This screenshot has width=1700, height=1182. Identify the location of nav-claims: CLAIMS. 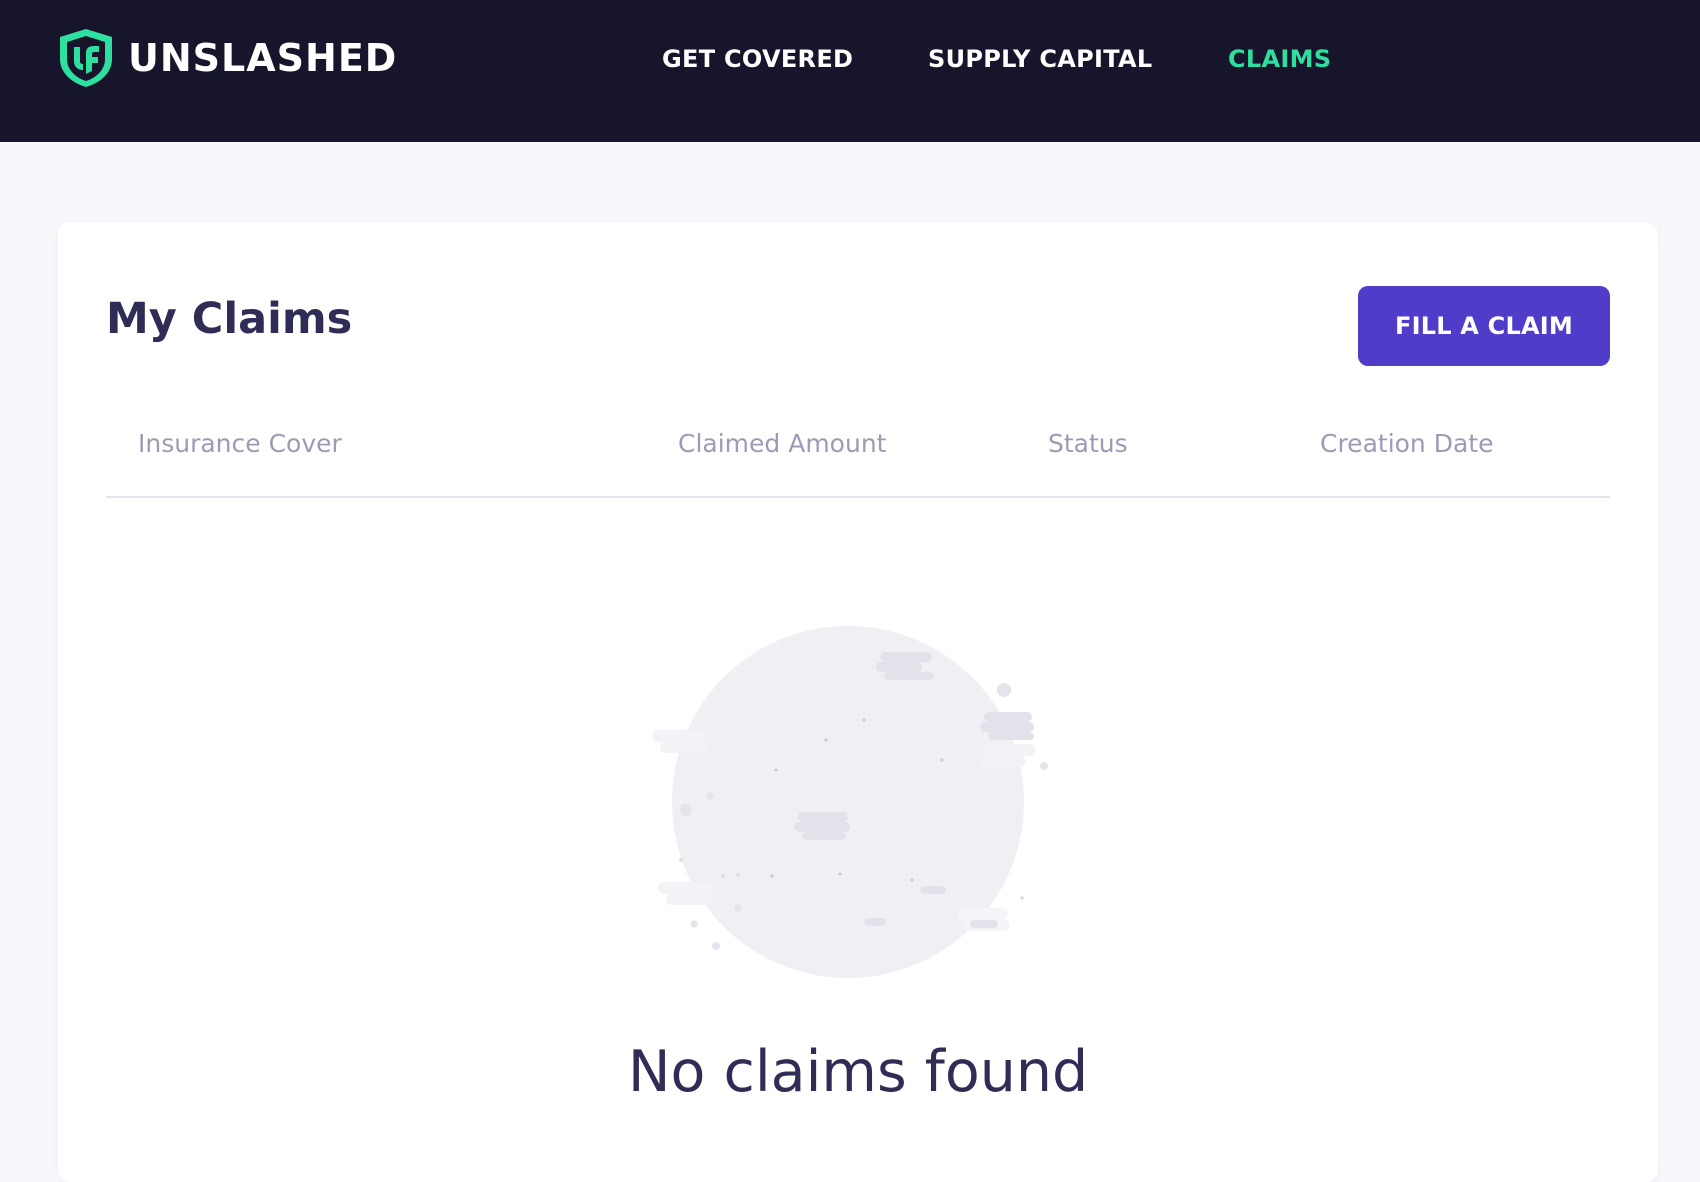
(1279, 59).